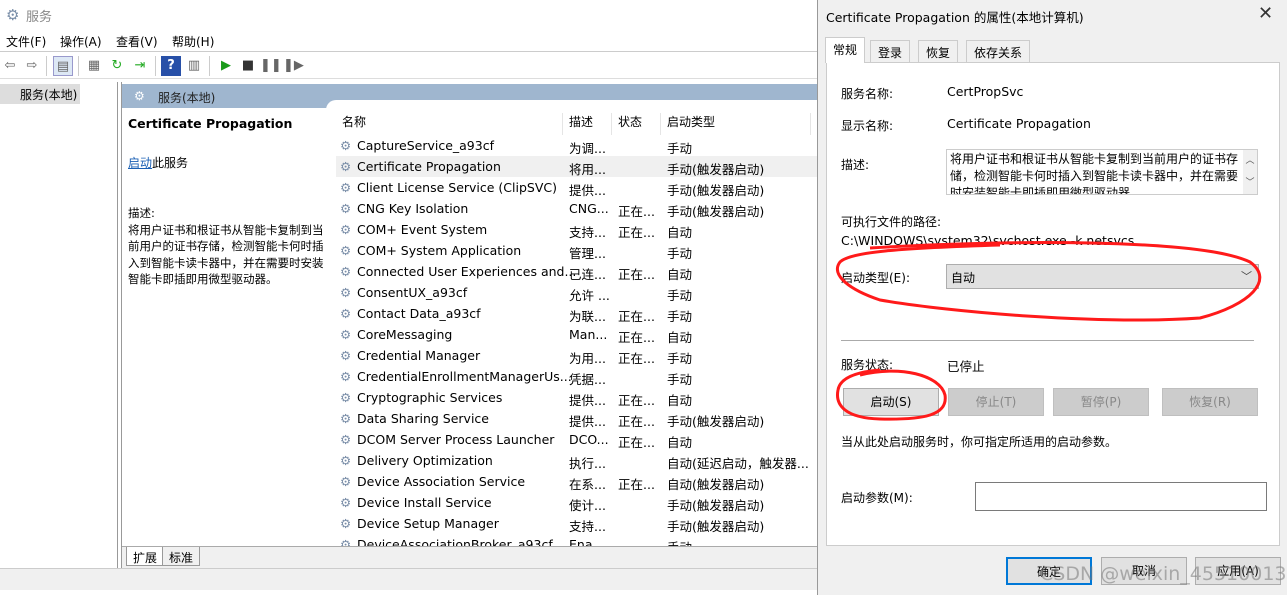  Describe the element at coordinates (875, 278) in the screenshot. I see `startup-type-label: 启动类型(E):` at that location.